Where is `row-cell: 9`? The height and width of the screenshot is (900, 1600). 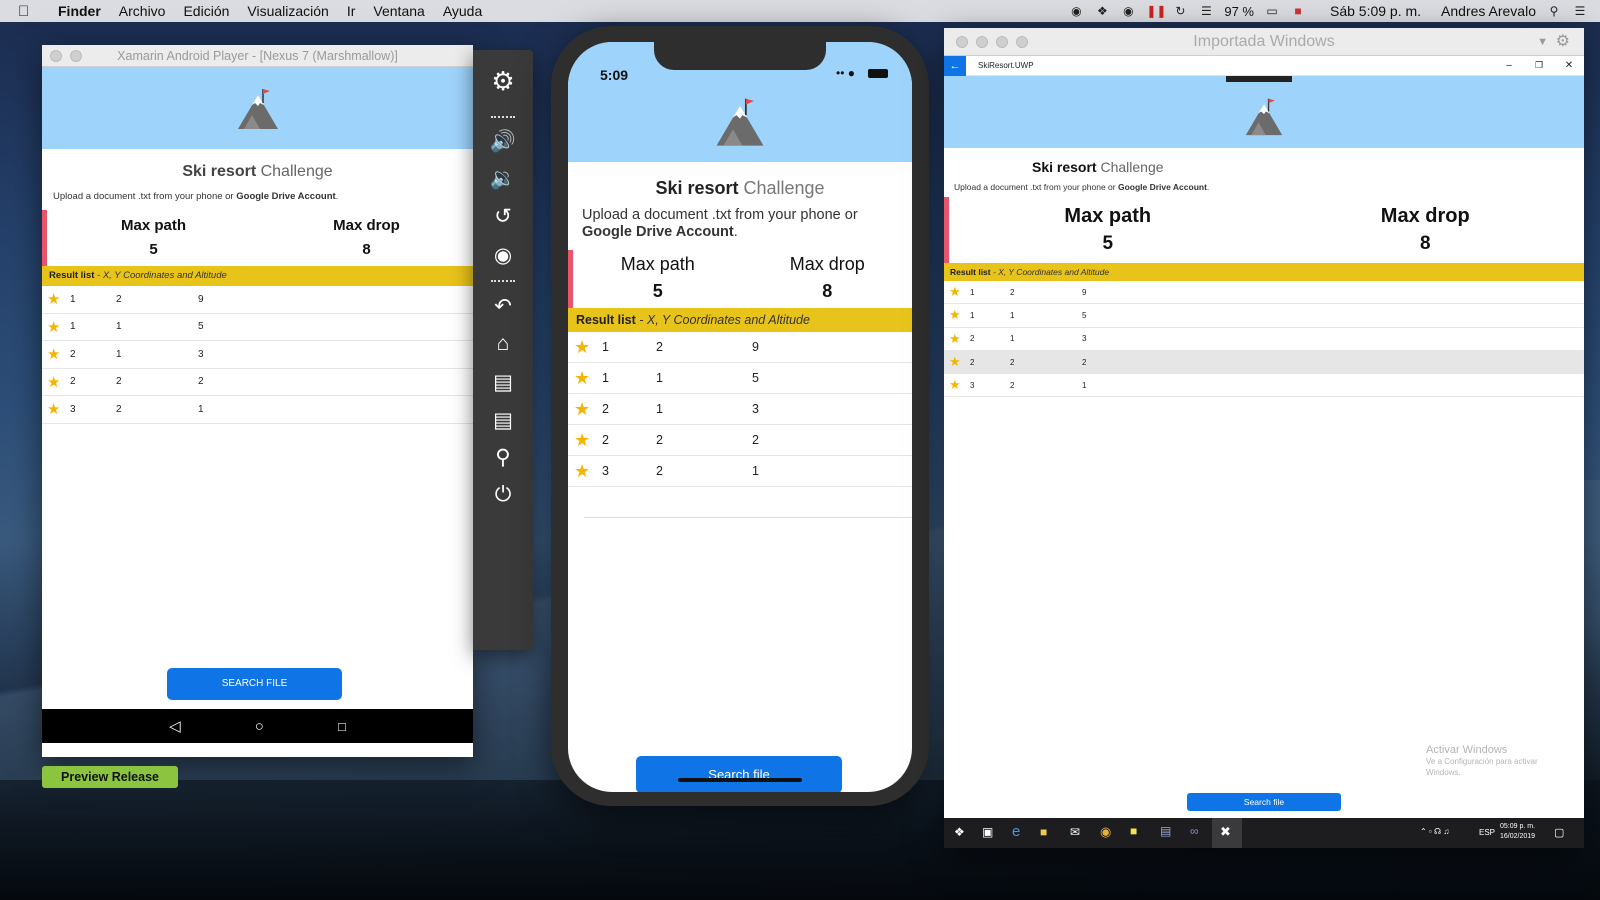
row-cell: 9 is located at coordinates (1084, 292).